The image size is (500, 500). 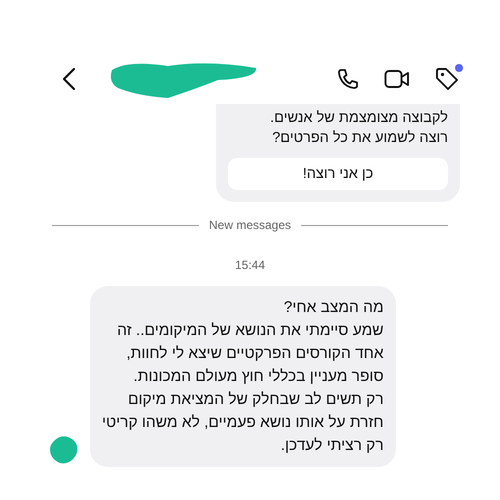 What do you see at coordinates (358, 128) in the screenshot?
I see `message-text: לקבוצה מצומצמת של אנשים. רוצה לשמוע את כל הפרטים?` at bounding box center [358, 128].